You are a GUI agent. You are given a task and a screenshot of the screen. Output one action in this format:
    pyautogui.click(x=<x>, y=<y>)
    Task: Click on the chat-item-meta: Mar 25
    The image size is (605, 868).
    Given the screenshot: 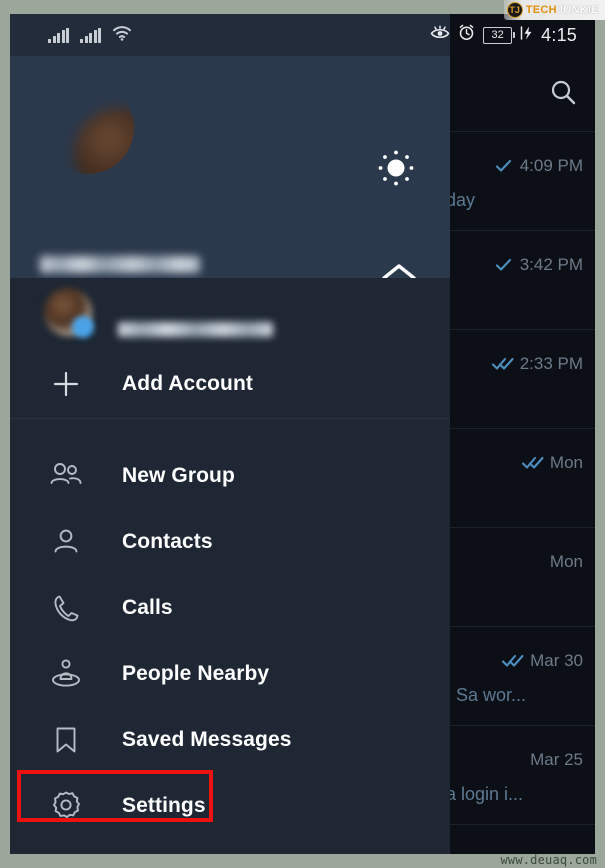 What is the action you would take?
    pyautogui.click(x=556, y=760)
    